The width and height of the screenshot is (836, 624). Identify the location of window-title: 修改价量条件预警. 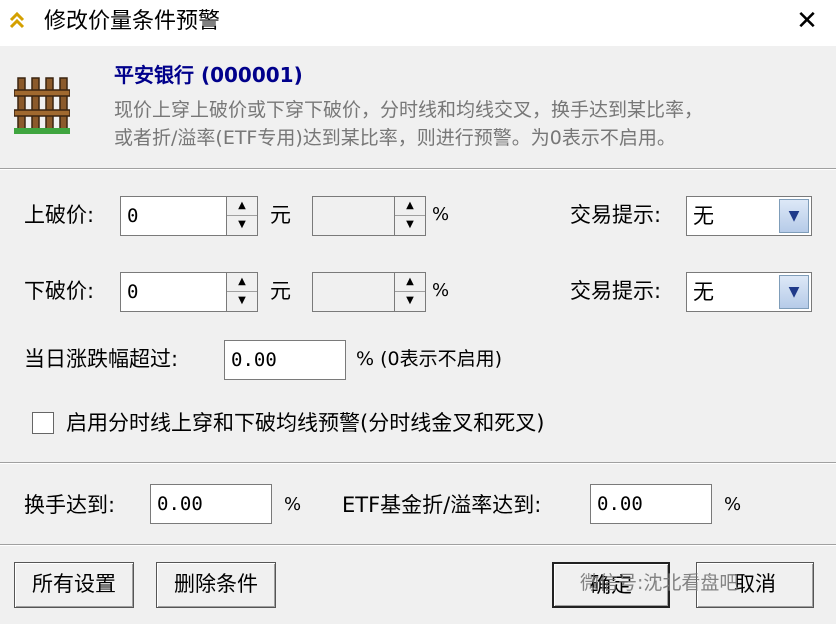
(132, 21).